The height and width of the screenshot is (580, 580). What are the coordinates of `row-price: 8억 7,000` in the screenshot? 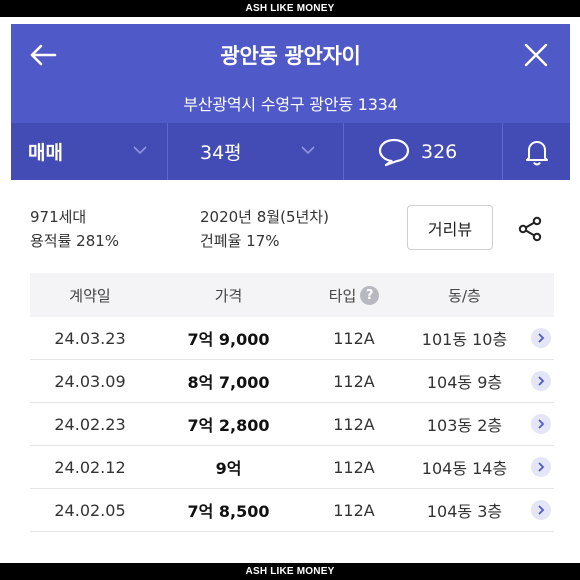 It's located at (228, 382).